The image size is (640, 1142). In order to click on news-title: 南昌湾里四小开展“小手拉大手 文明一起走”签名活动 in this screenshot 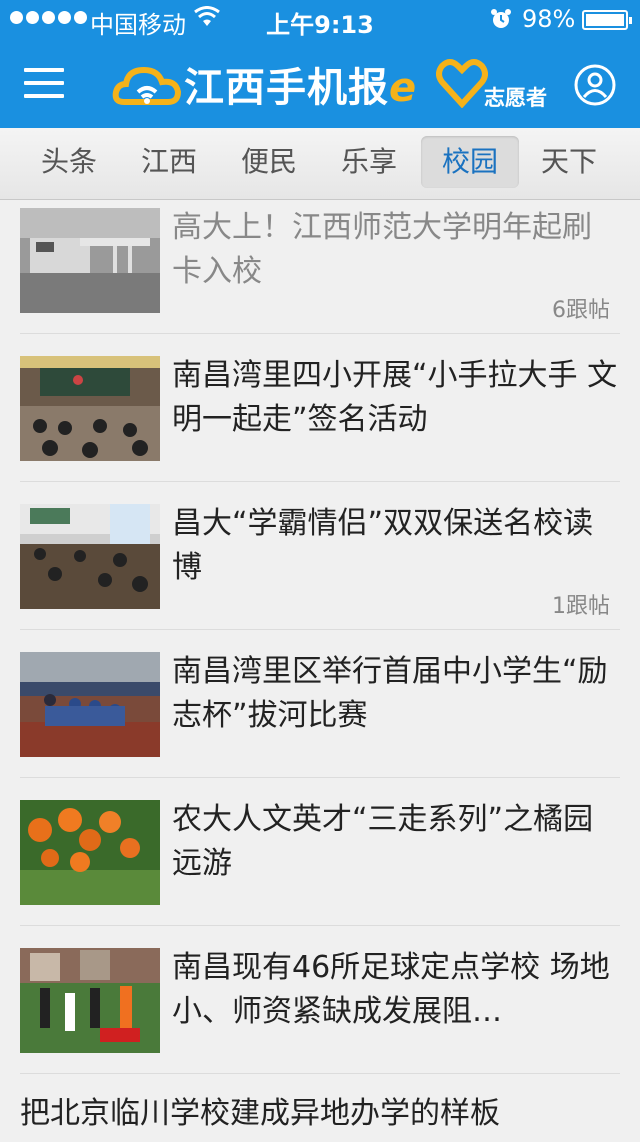, I will do `click(395, 397)`.